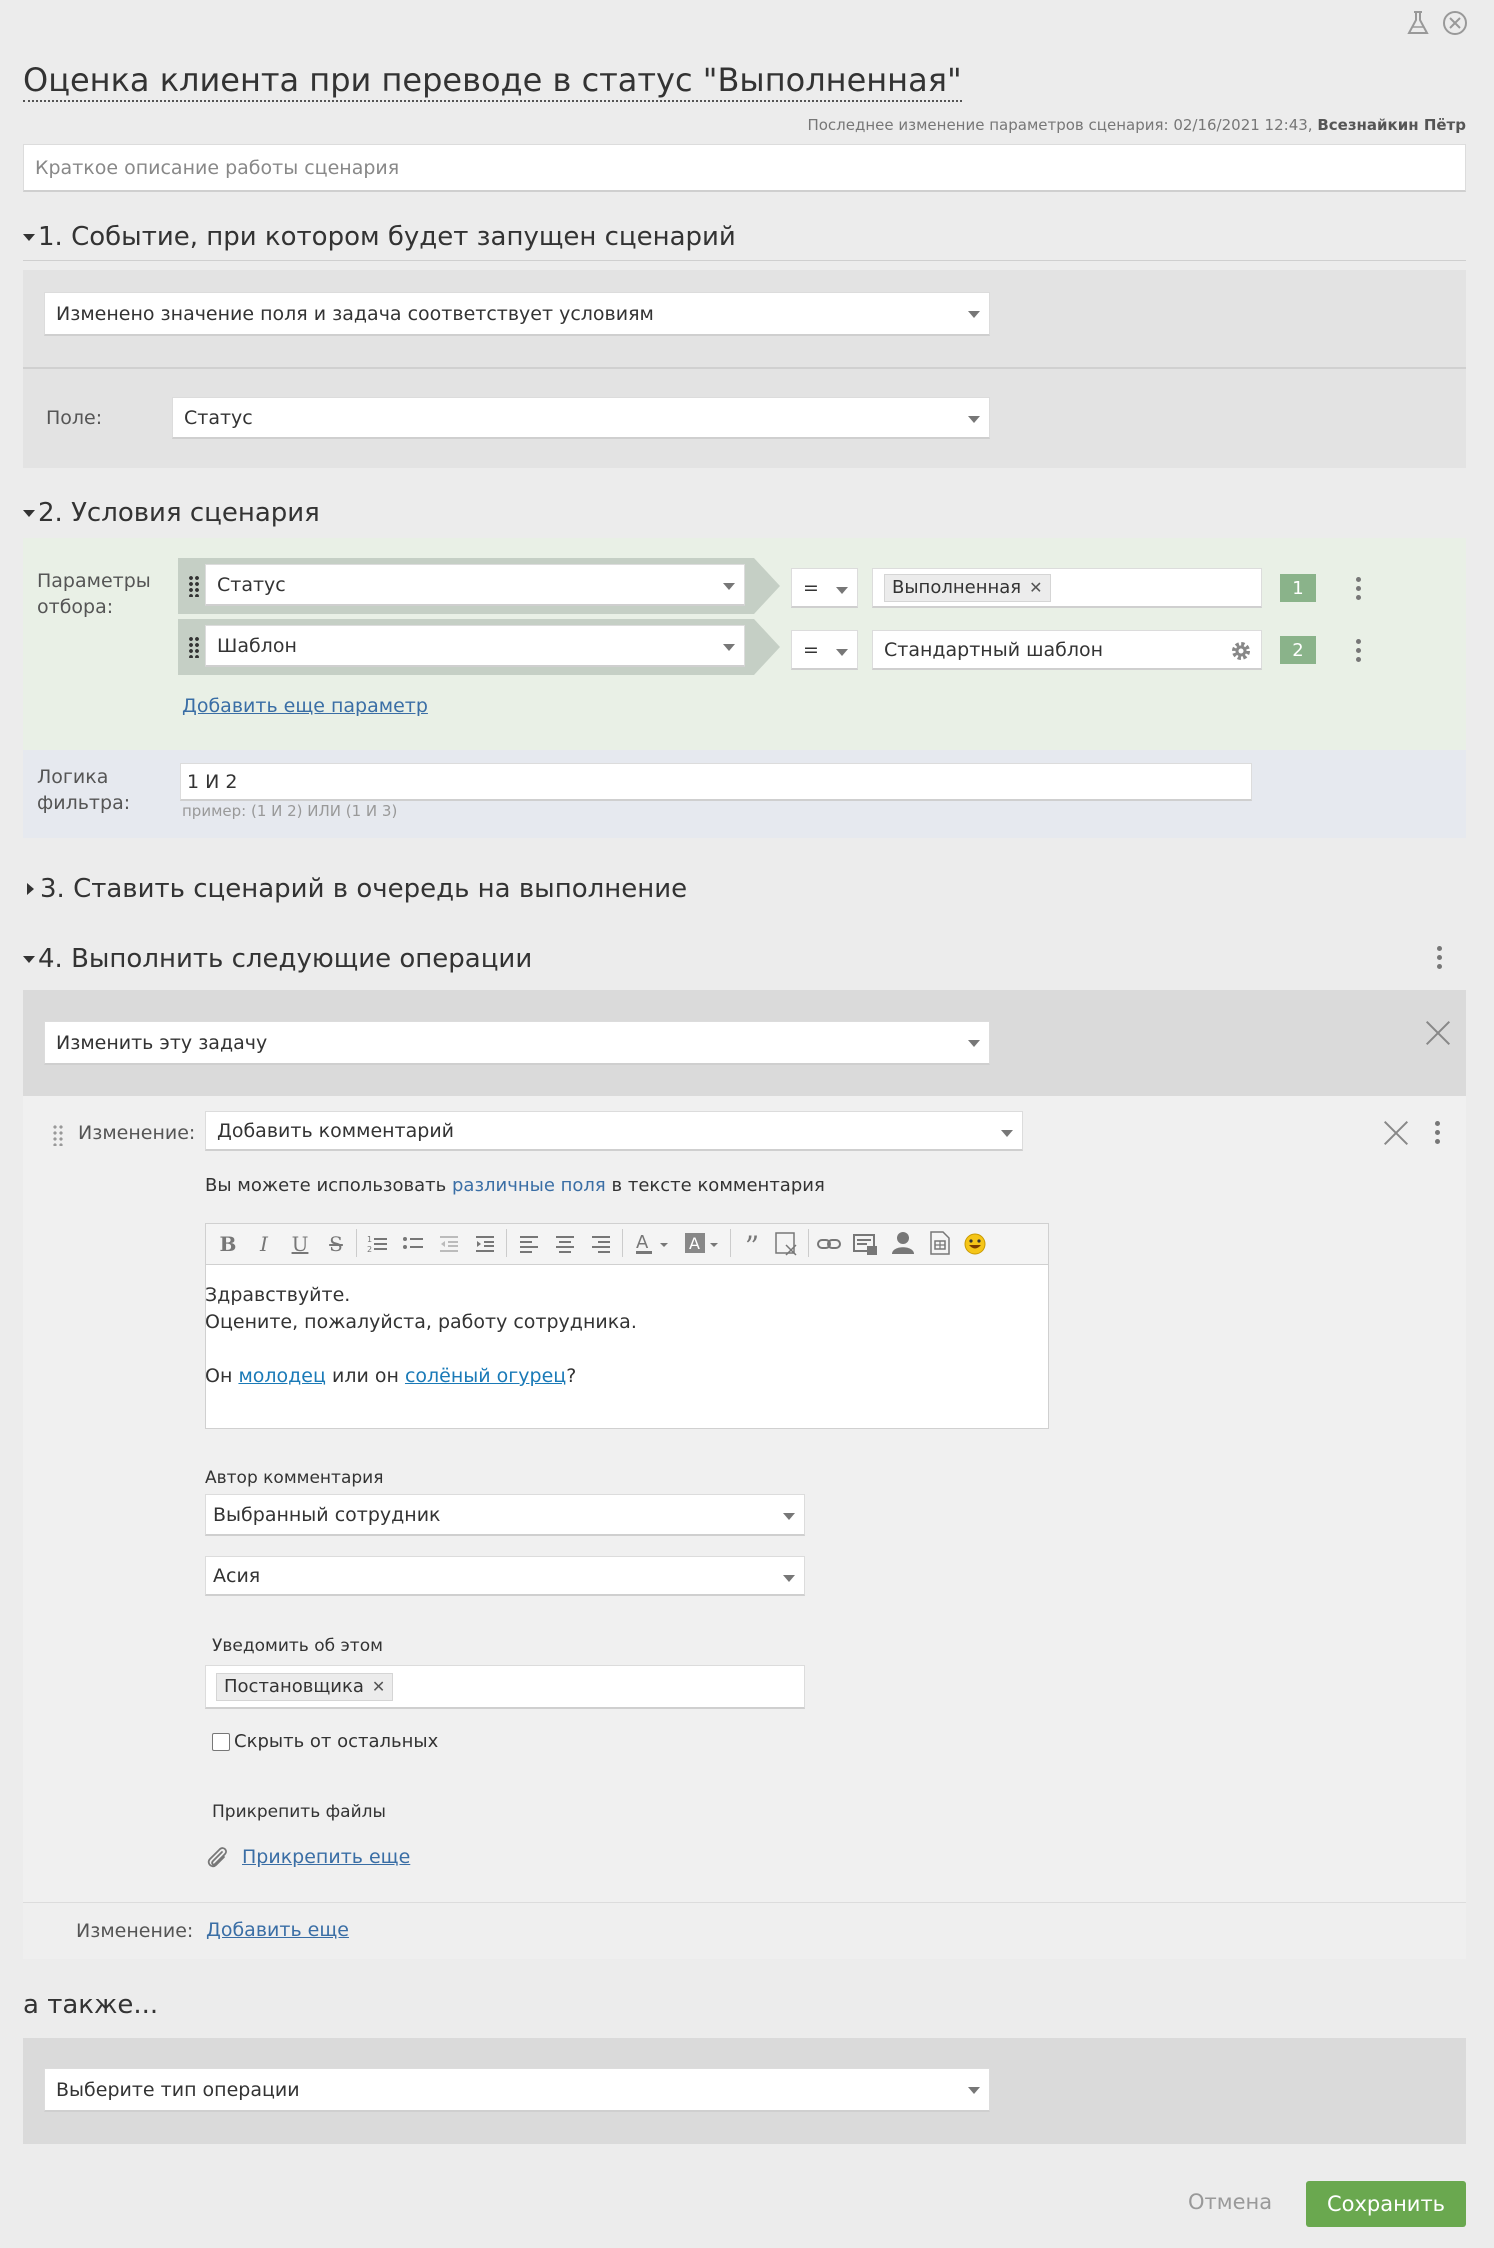 This screenshot has height=2248, width=1494. What do you see at coordinates (327, 1514) in the screenshot?
I see `author-mode-value: Выбранный сотрудник` at bounding box center [327, 1514].